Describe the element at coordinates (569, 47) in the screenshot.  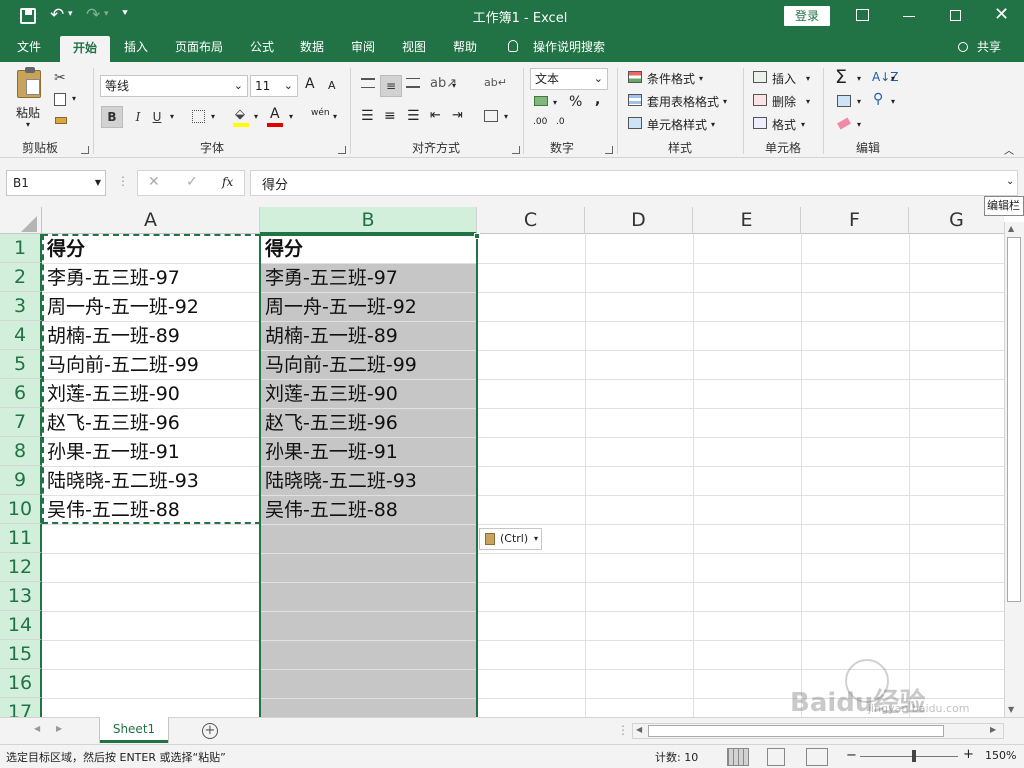
I see `tell-me-search: 操作说明搜索` at that location.